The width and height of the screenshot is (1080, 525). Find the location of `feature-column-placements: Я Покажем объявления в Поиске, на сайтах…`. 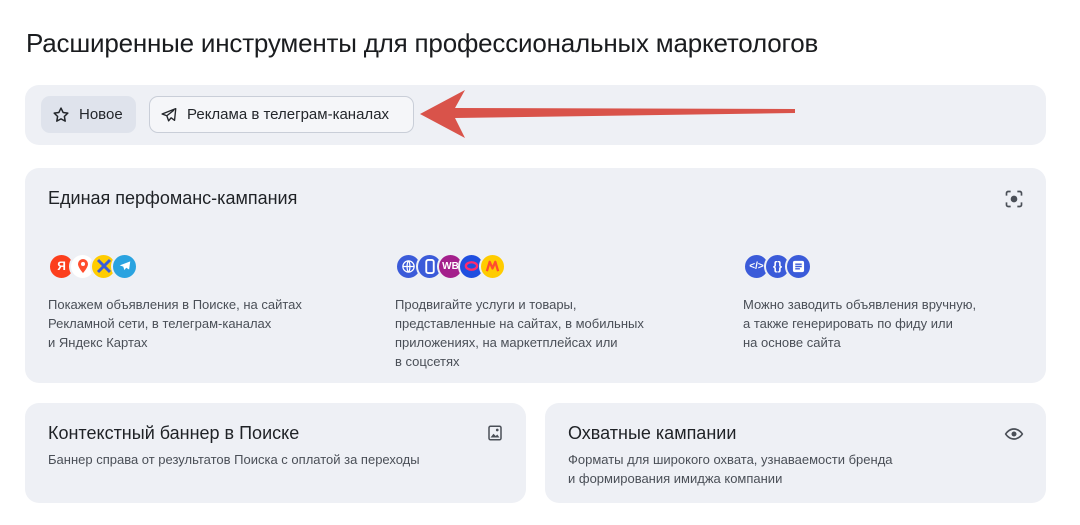

feature-column-placements: Я Покажем объявления в Поиске, на сайтах… is located at coordinates (193, 302).